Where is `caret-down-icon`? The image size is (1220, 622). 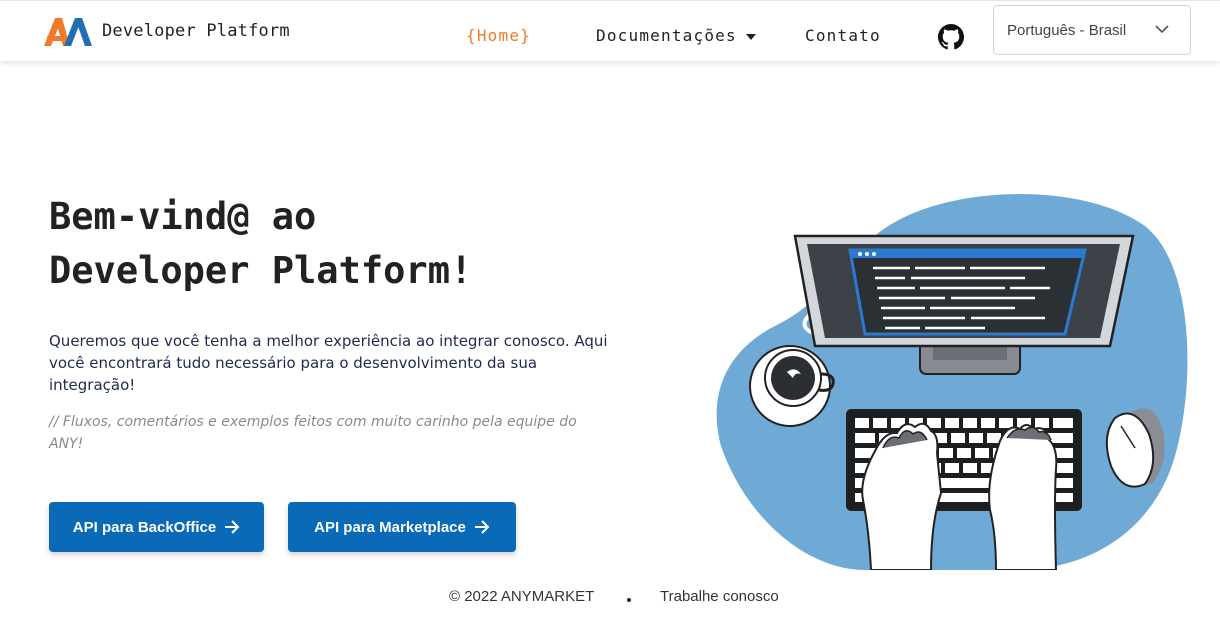 caret-down-icon is located at coordinates (750, 36).